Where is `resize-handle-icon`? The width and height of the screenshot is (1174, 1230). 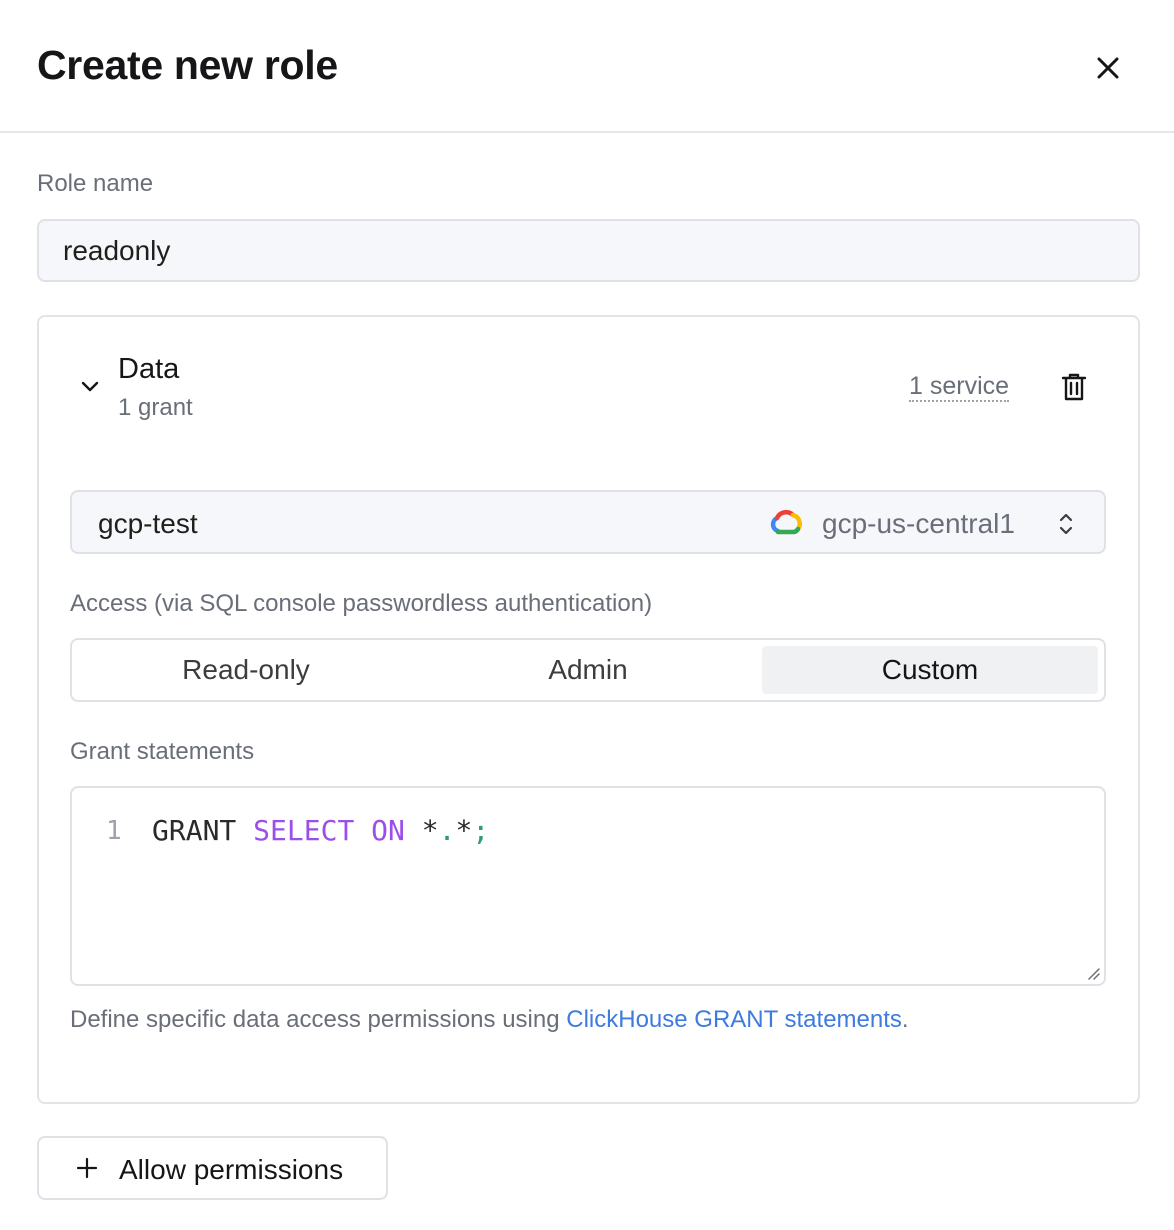
resize-handle-icon is located at coordinates (1093, 973).